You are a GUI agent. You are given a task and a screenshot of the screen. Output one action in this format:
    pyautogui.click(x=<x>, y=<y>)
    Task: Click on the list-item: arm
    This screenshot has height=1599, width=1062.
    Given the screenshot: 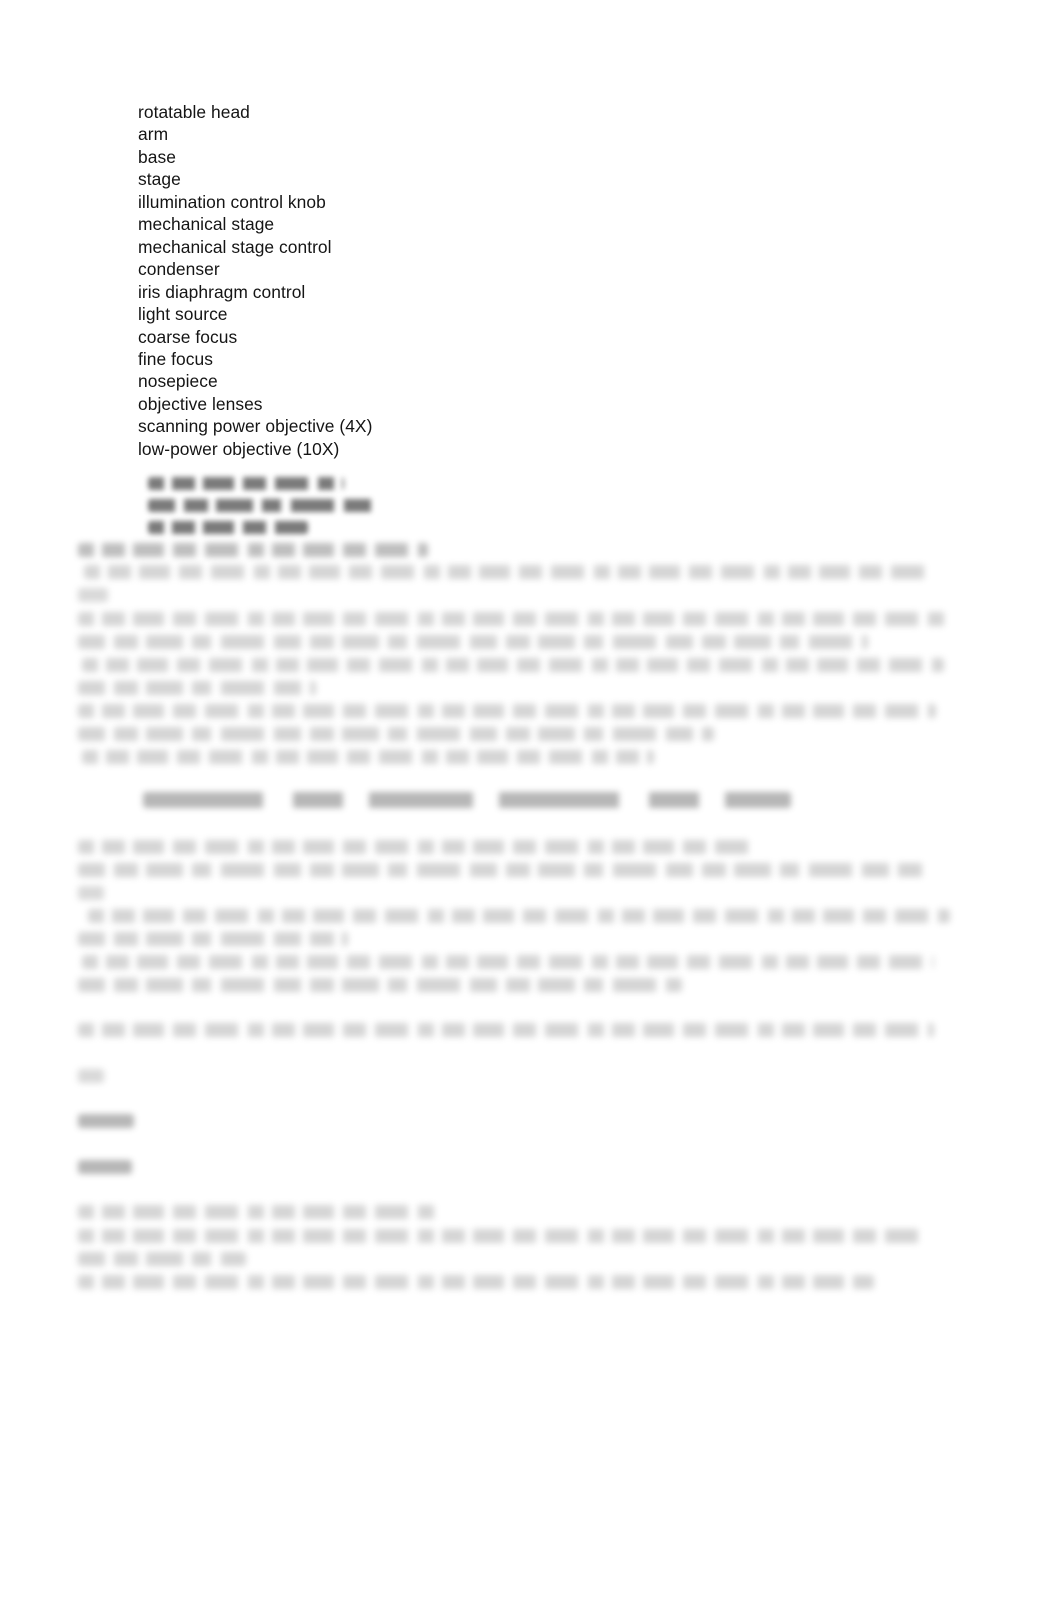 What is the action you would take?
    pyautogui.click(x=153, y=134)
    